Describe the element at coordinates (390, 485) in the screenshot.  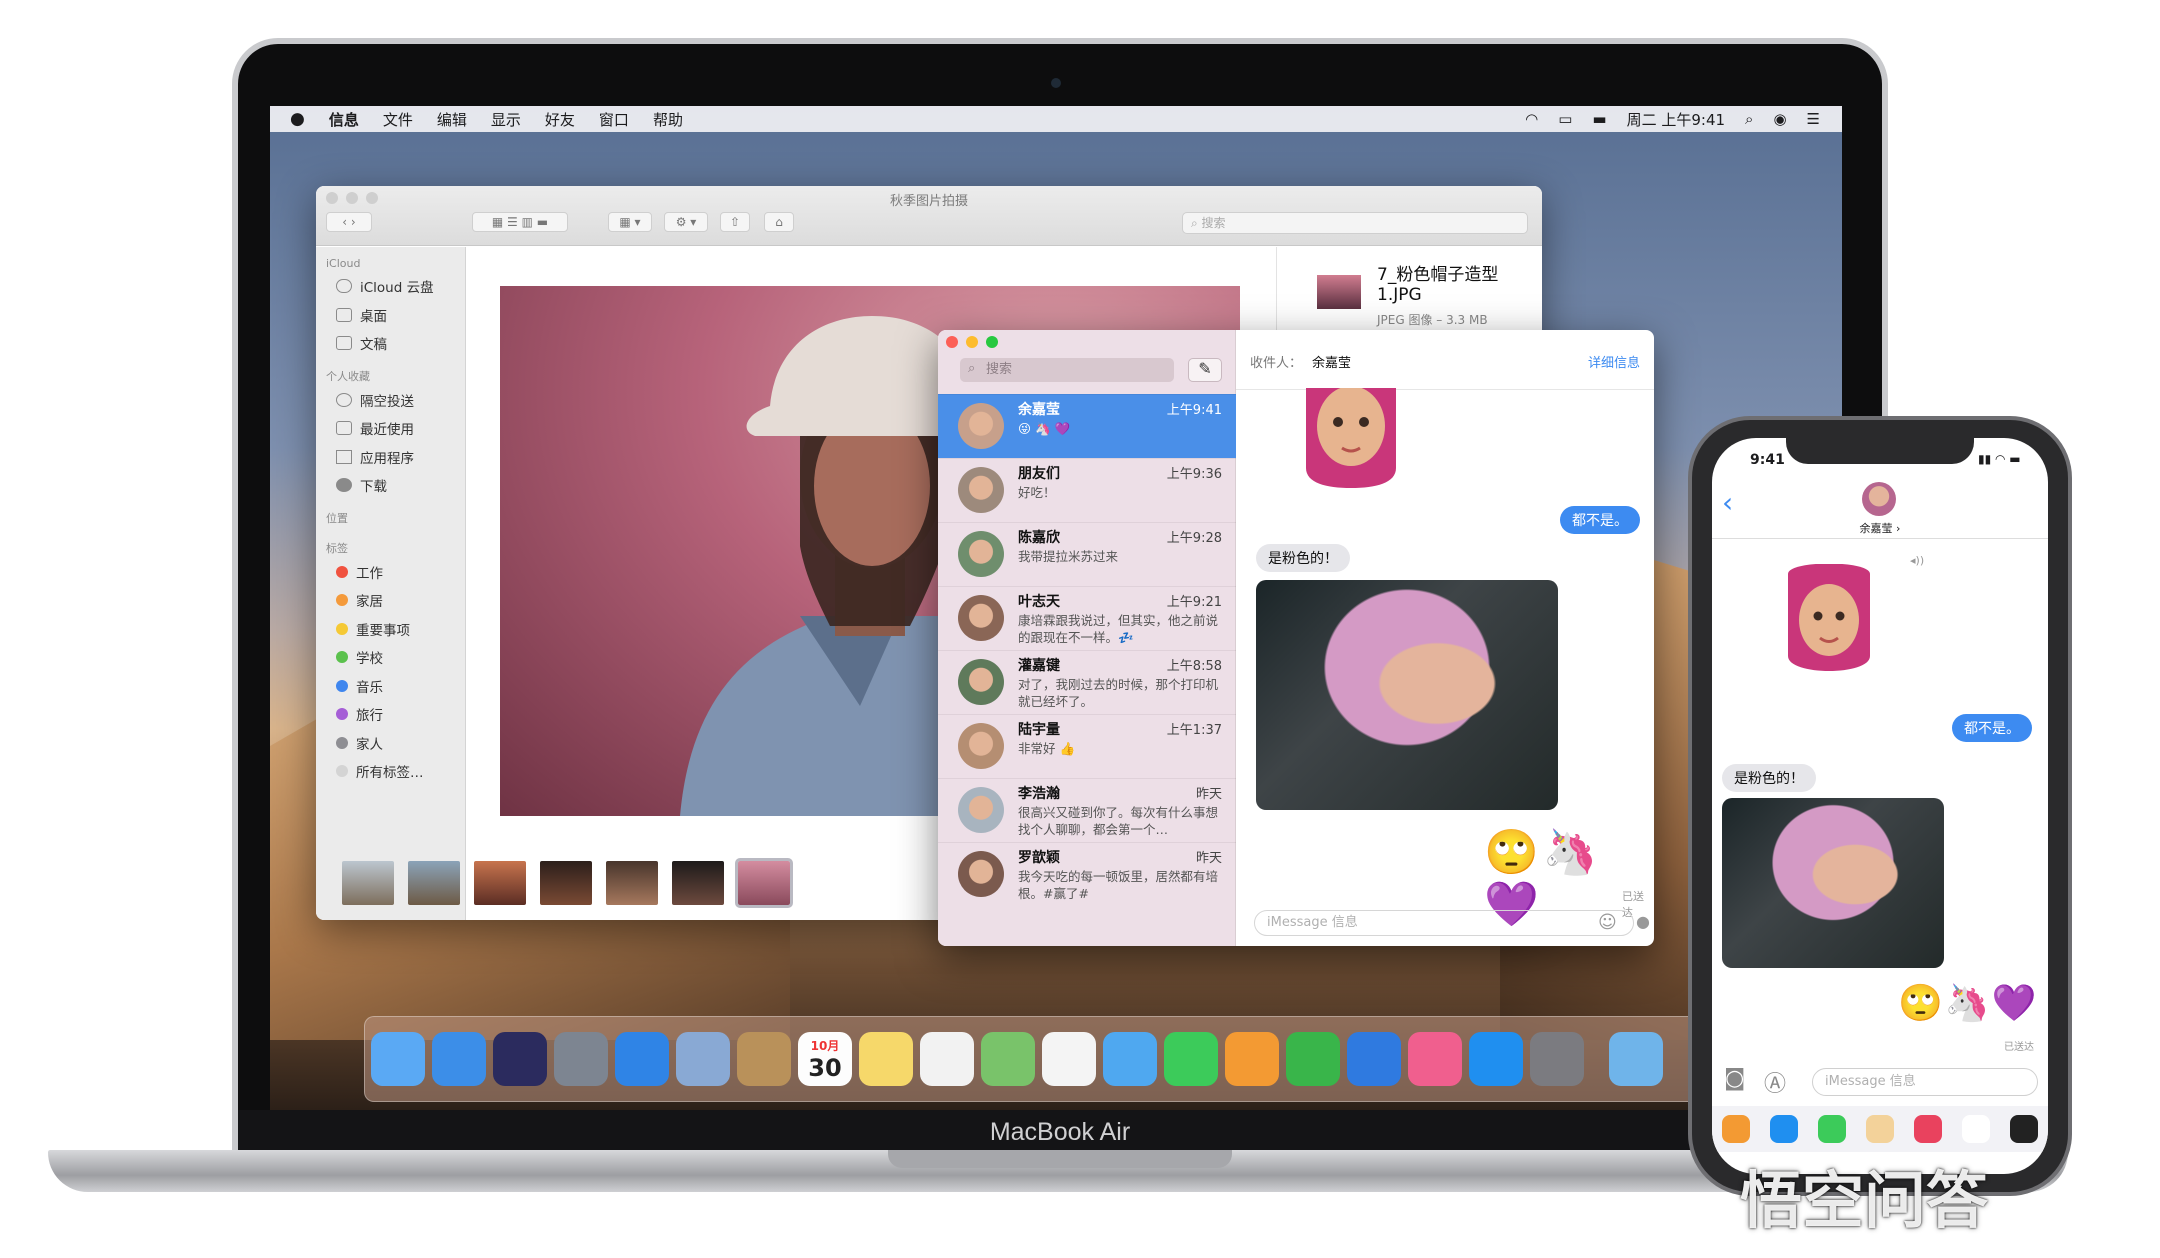
I see `sidebar-item-downloads: 下载` at that location.